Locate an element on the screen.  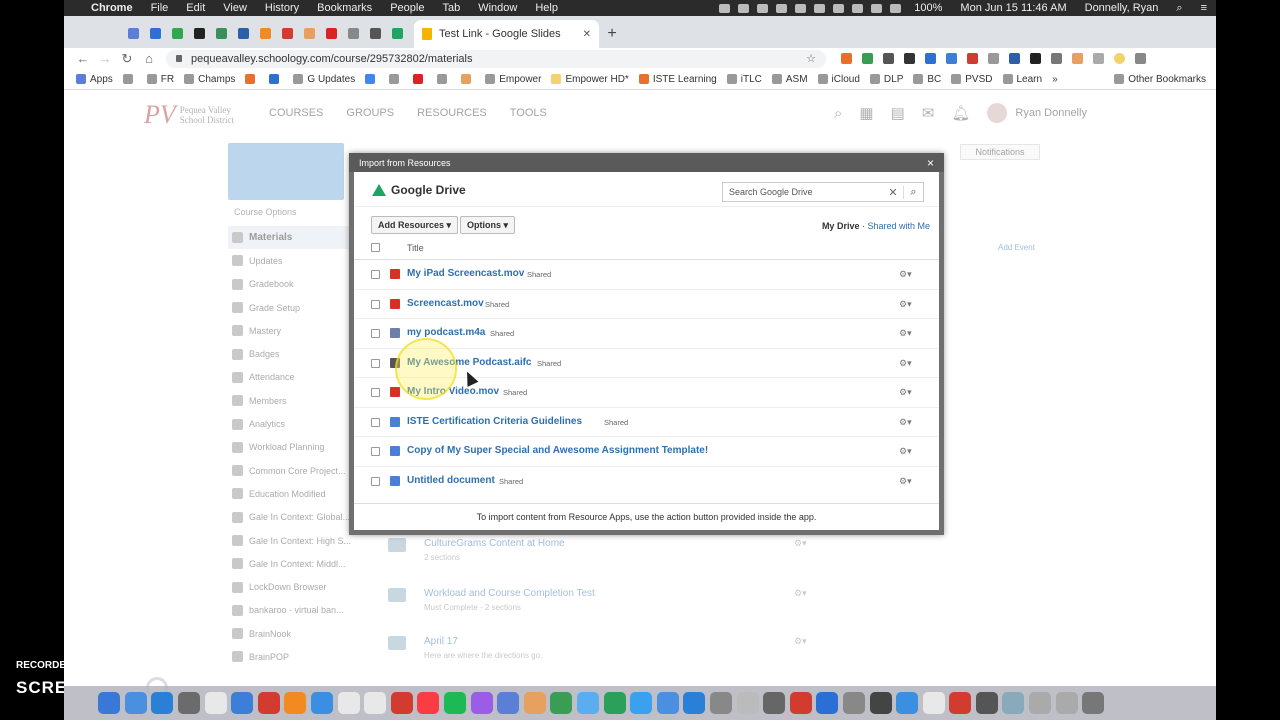
course-nav-item: Workload Planning is located at coordinates (290, 447).